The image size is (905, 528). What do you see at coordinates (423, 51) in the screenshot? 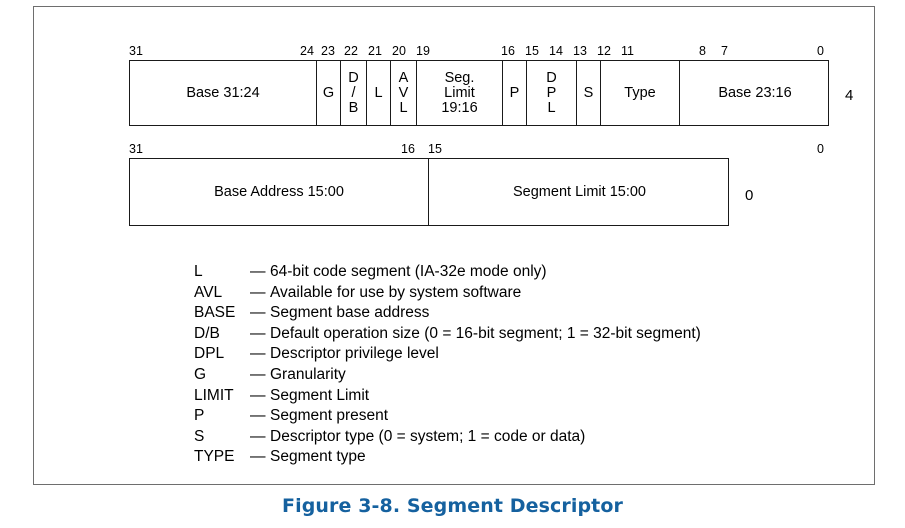
I see `bit-label: 19` at bounding box center [423, 51].